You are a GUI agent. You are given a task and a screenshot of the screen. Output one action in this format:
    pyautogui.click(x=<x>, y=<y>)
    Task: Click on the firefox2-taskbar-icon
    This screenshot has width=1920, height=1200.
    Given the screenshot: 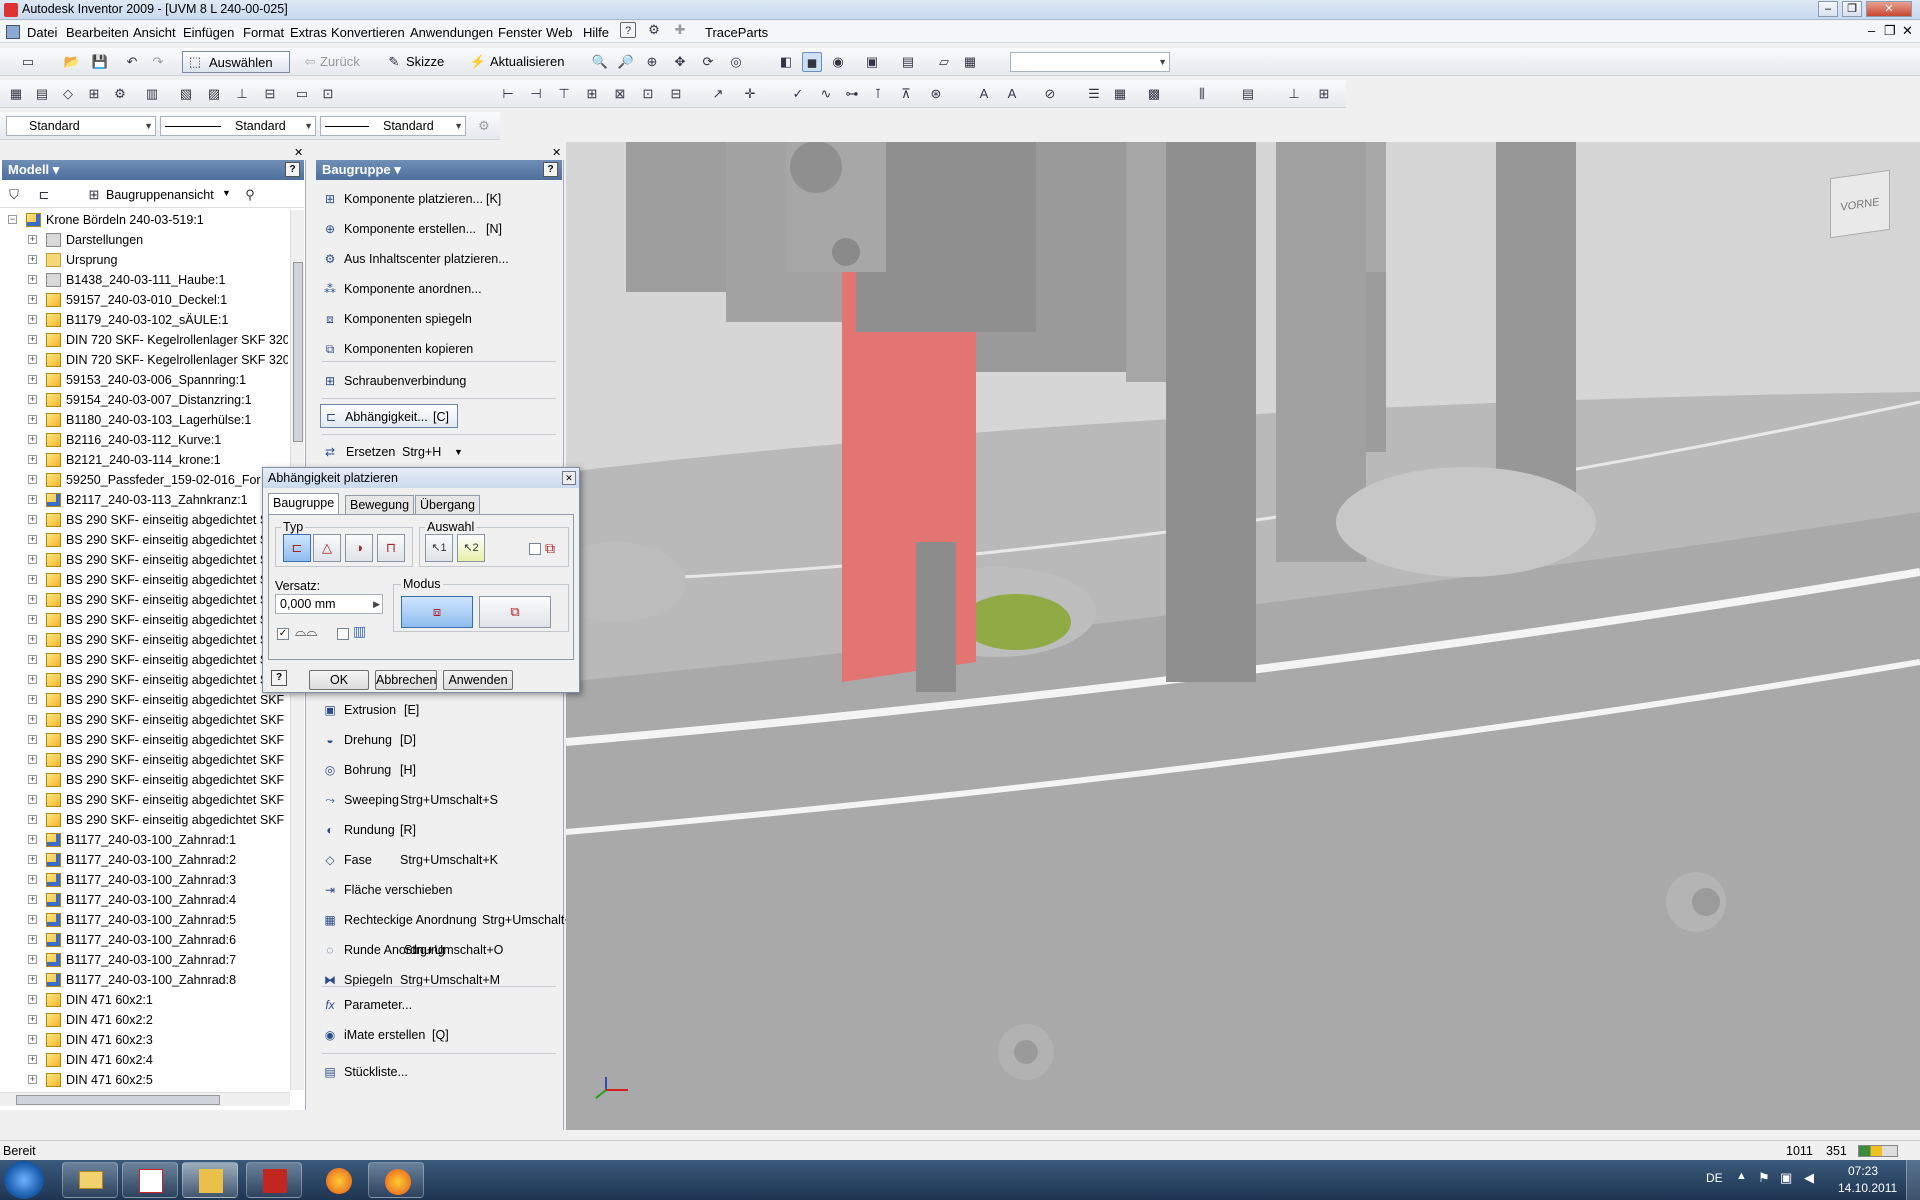 What is the action you would take?
    pyautogui.click(x=396, y=1180)
    